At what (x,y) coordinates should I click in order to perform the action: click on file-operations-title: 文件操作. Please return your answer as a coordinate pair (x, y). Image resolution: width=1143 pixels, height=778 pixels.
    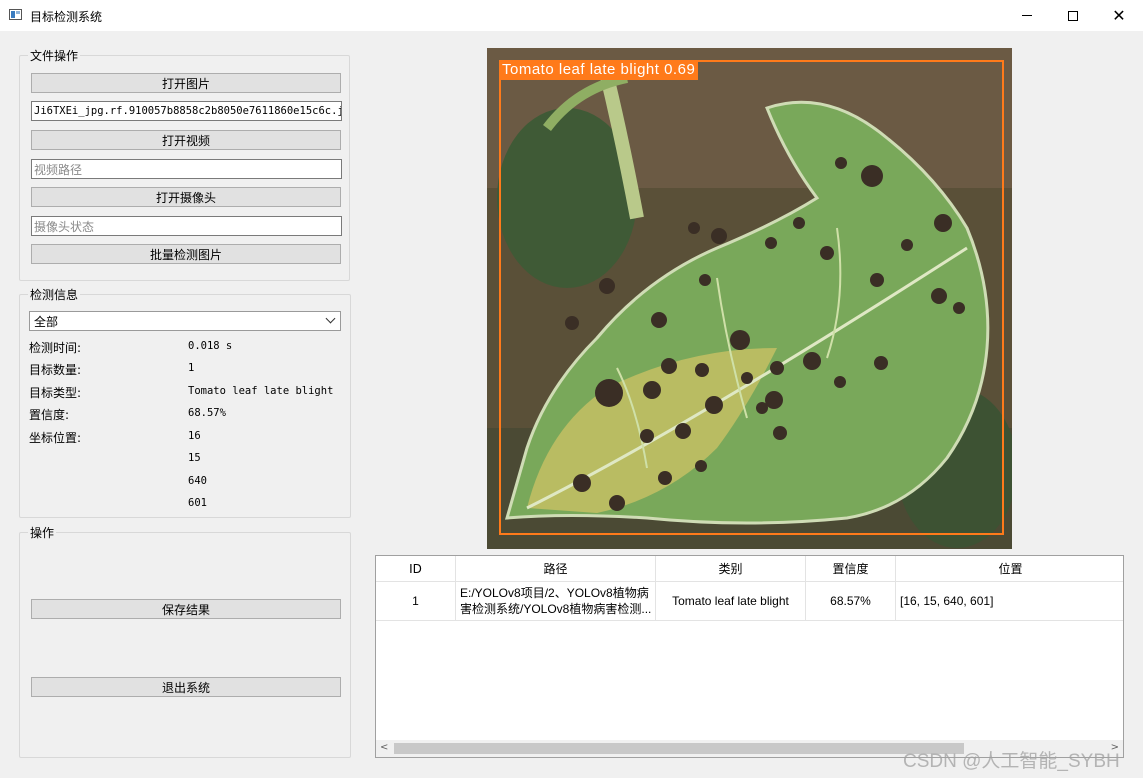
    Looking at the image, I should click on (54, 55).